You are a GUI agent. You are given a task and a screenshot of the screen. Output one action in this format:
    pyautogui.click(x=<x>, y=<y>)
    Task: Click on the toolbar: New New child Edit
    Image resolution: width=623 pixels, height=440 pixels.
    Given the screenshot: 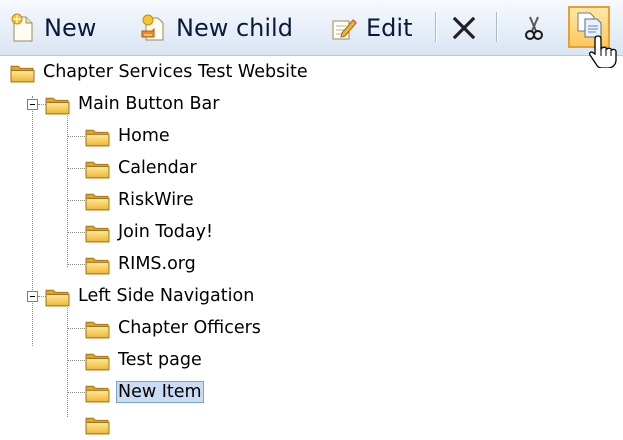 What is the action you would take?
    pyautogui.click(x=311, y=28)
    